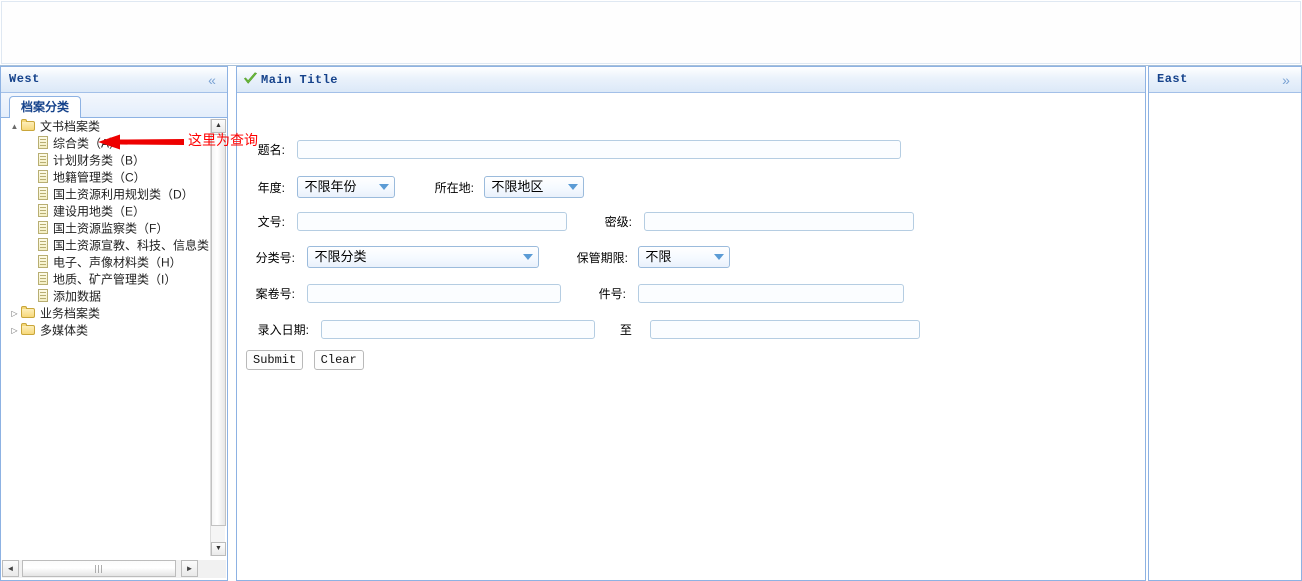 The width and height of the screenshot is (1302, 581). I want to click on tree-node-label: 综合类（A）, so click(87, 143).